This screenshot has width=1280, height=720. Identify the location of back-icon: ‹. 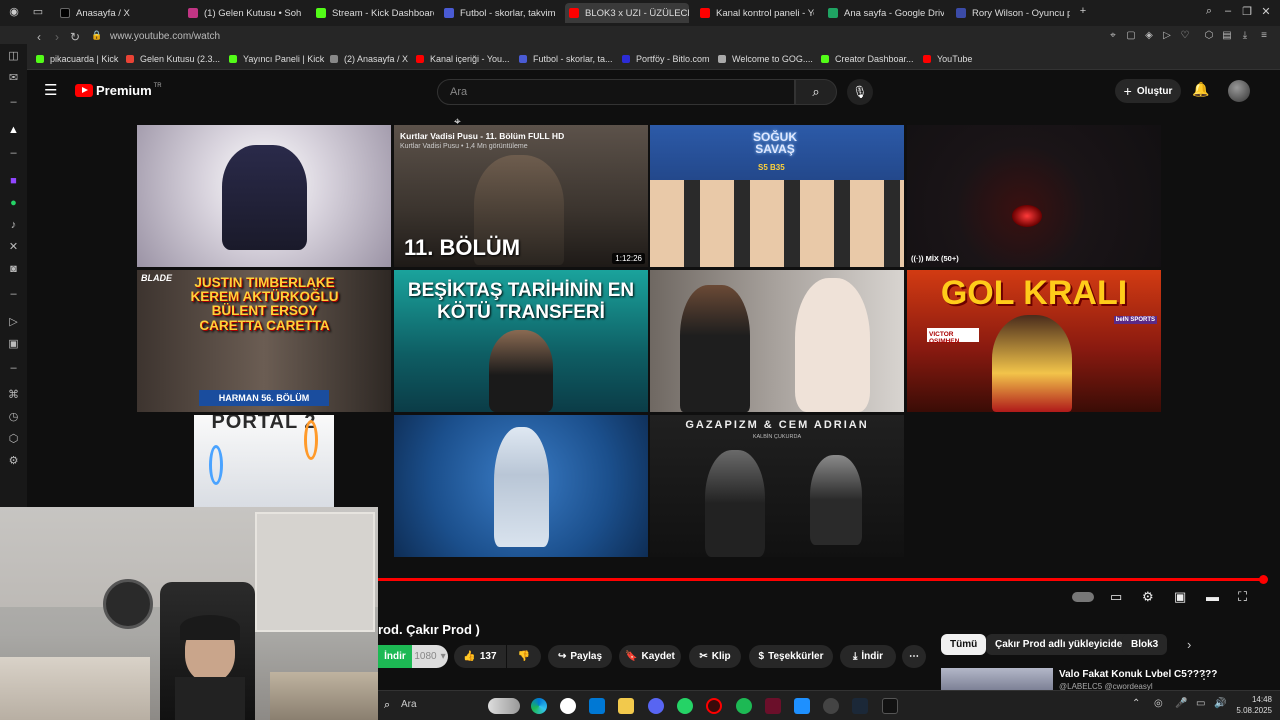
(39, 37).